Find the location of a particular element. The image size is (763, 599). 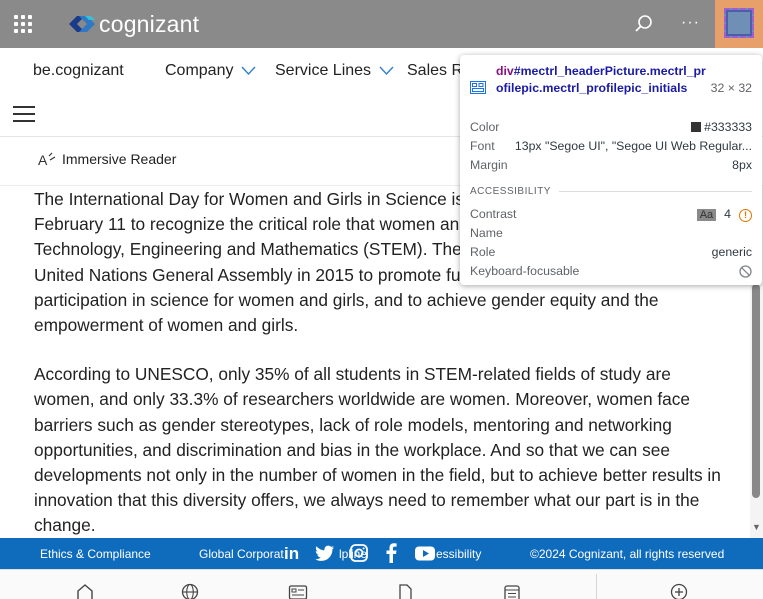

svg-text: in is located at coordinates (291, 553).